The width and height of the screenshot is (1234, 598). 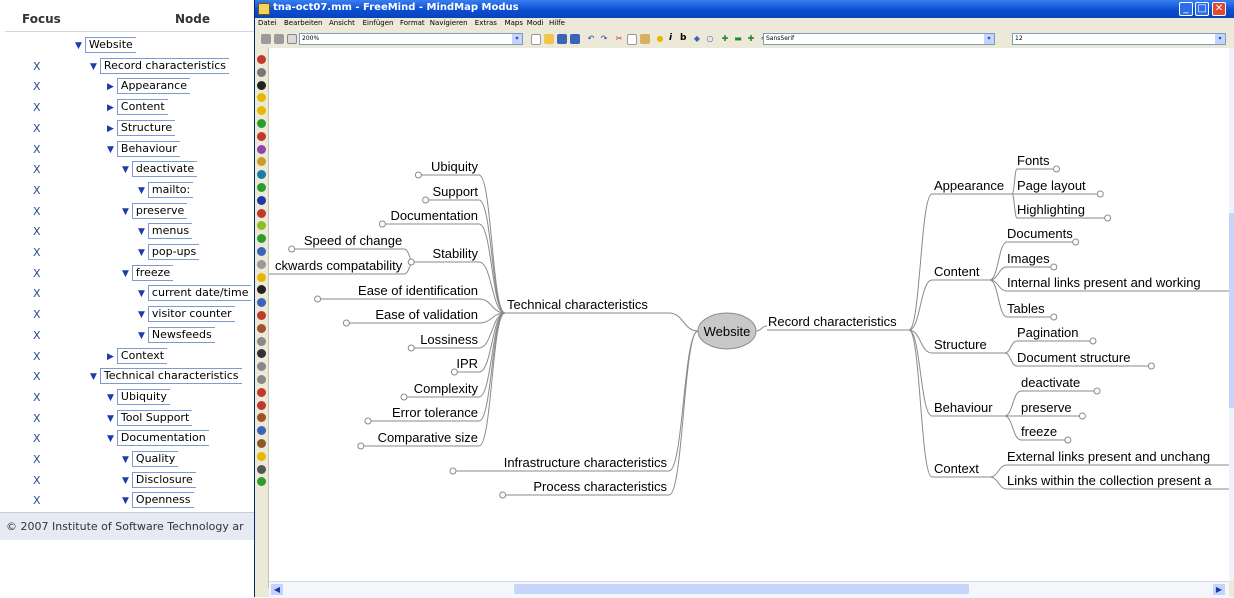 What do you see at coordinates (261, 226) in the screenshot?
I see `priority-7-icon` at bounding box center [261, 226].